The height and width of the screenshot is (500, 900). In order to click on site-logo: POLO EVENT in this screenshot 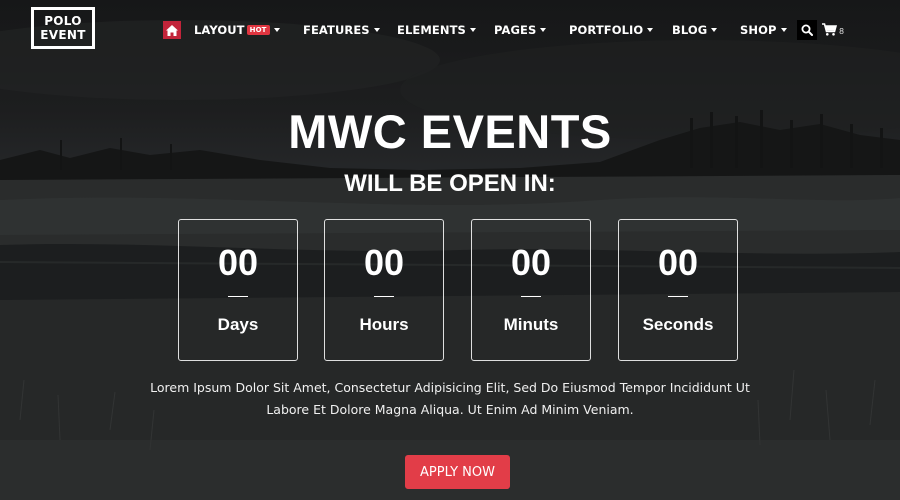, I will do `click(63, 28)`.